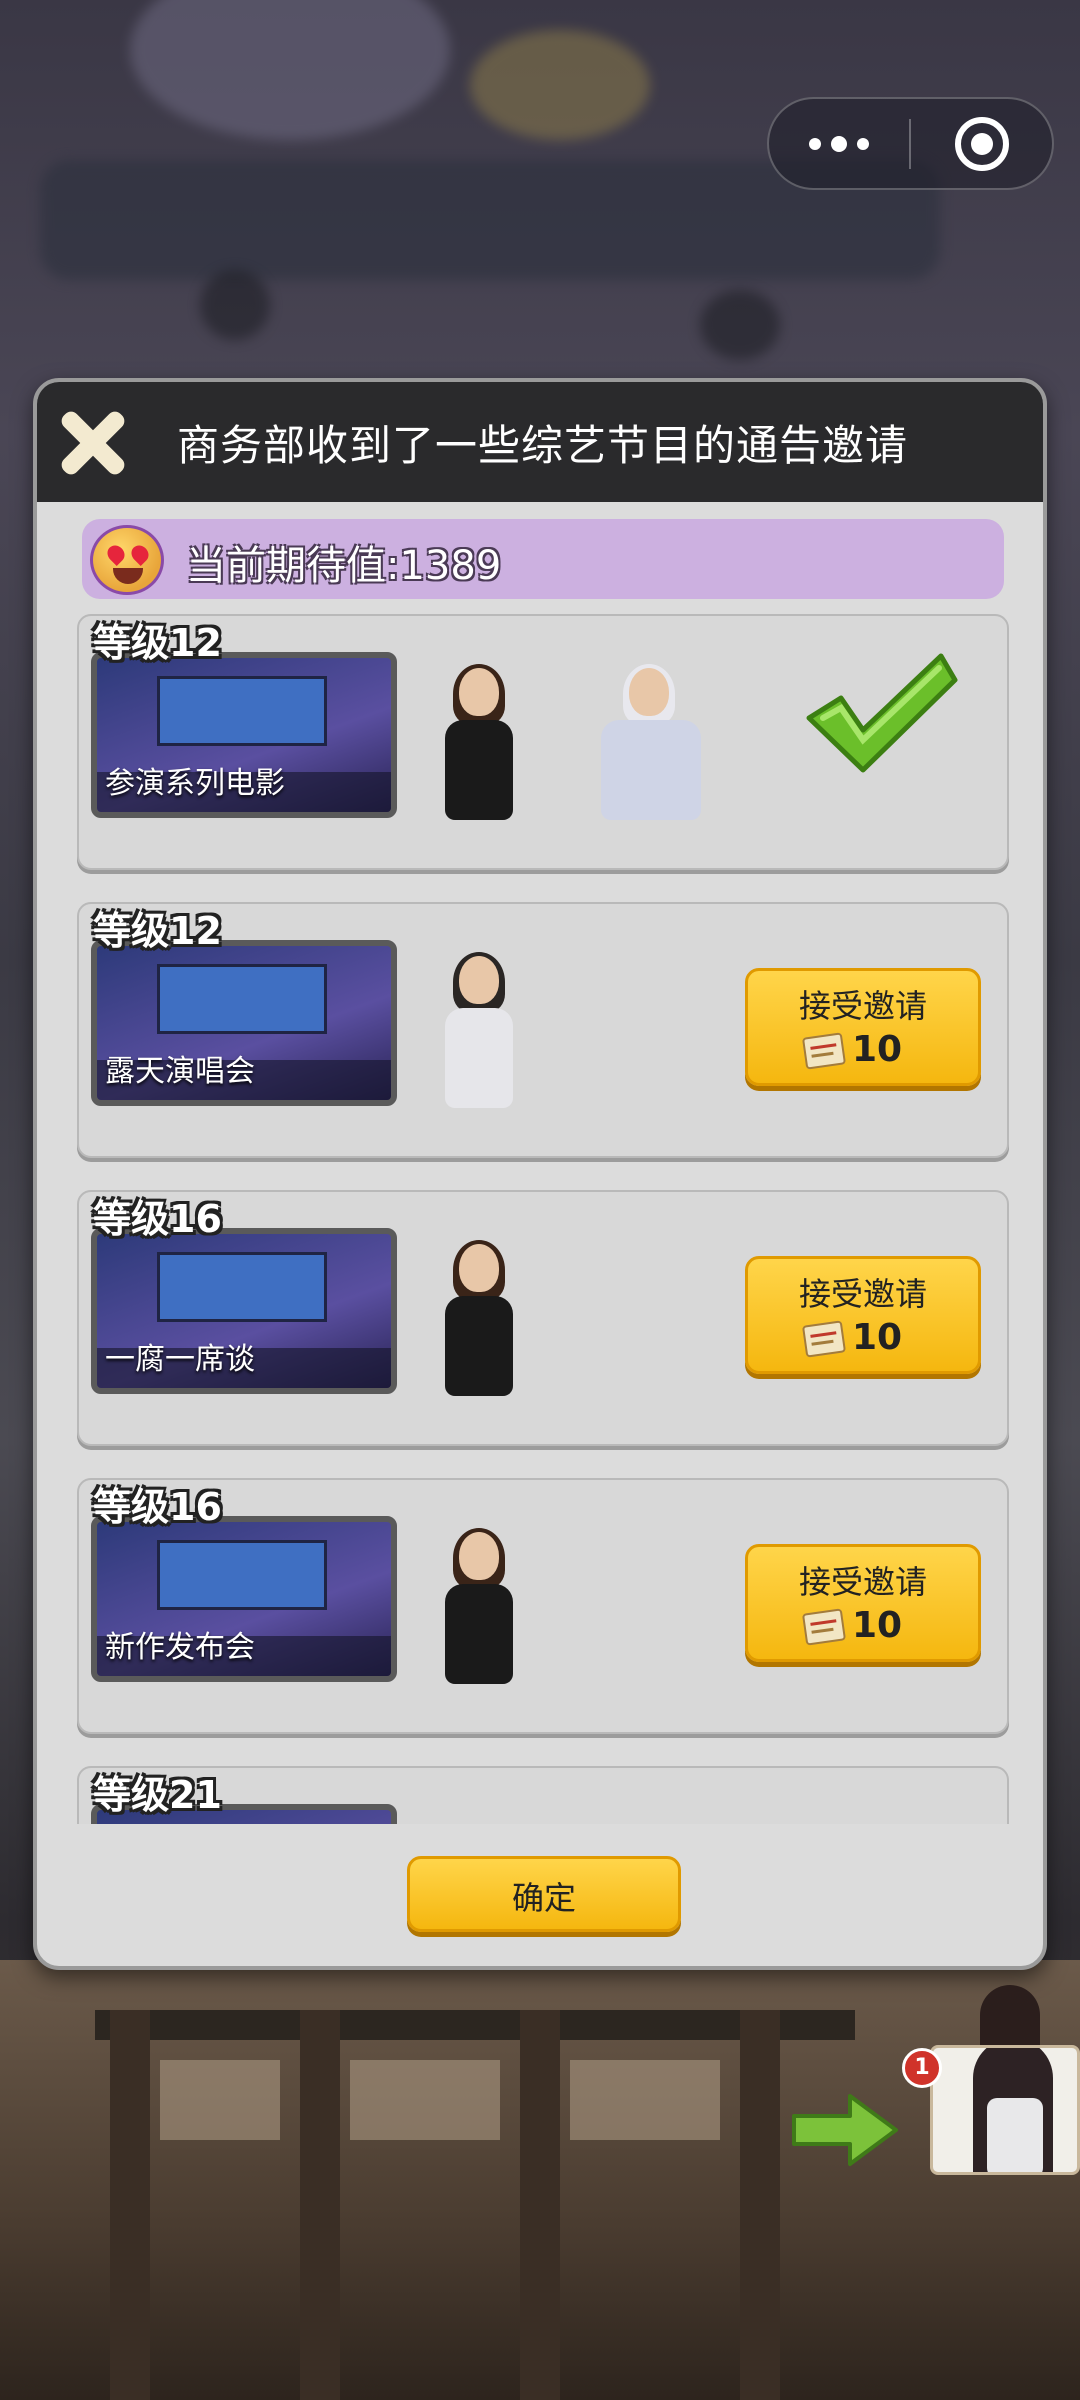 This screenshot has width=1080, height=2400. I want to click on guide-character-card, so click(1005, 2110).